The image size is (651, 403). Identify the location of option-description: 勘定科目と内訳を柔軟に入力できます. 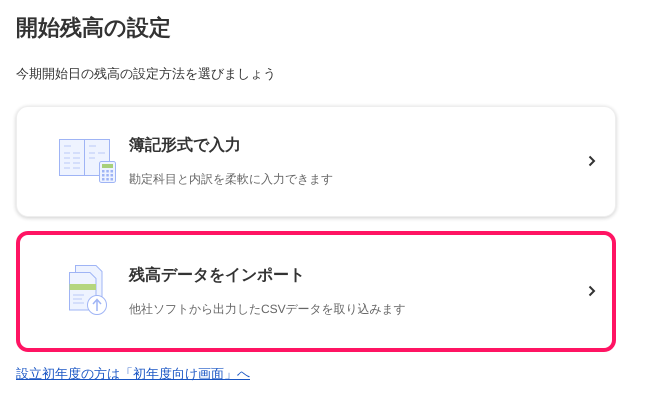
(231, 179).